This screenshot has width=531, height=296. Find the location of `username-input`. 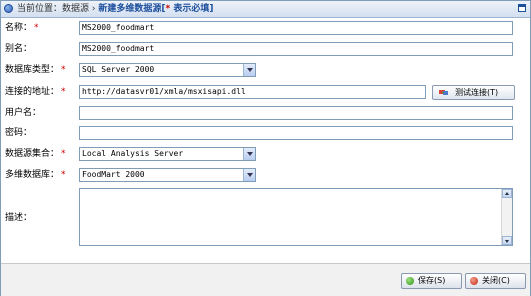

username-input is located at coordinates (296, 113).